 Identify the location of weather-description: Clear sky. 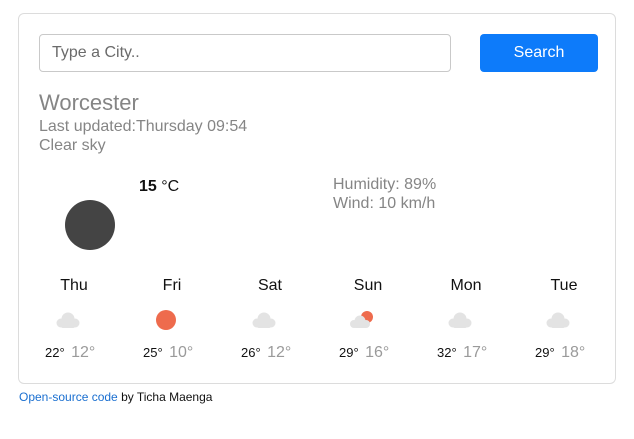
(72, 145).